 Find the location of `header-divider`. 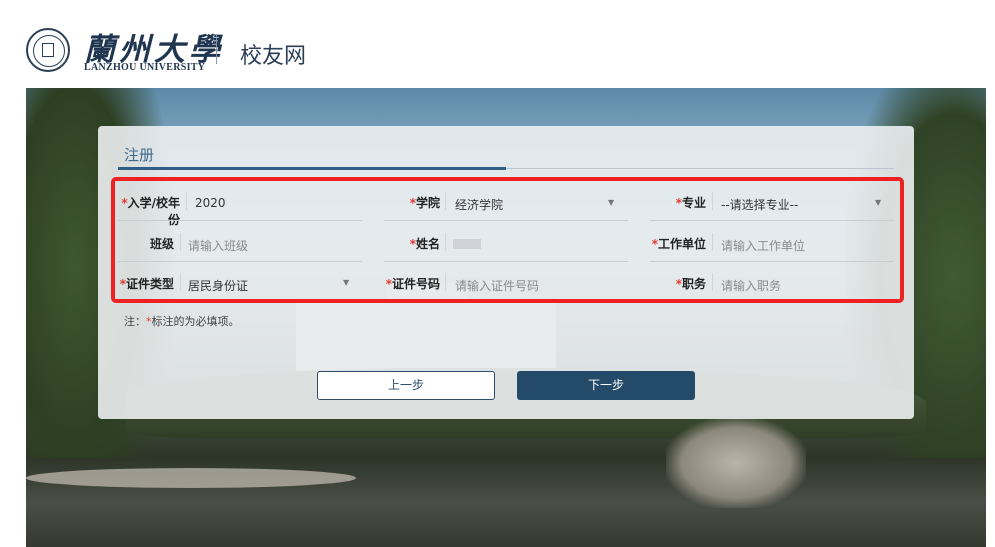

header-divider is located at coordinates (216, 49).